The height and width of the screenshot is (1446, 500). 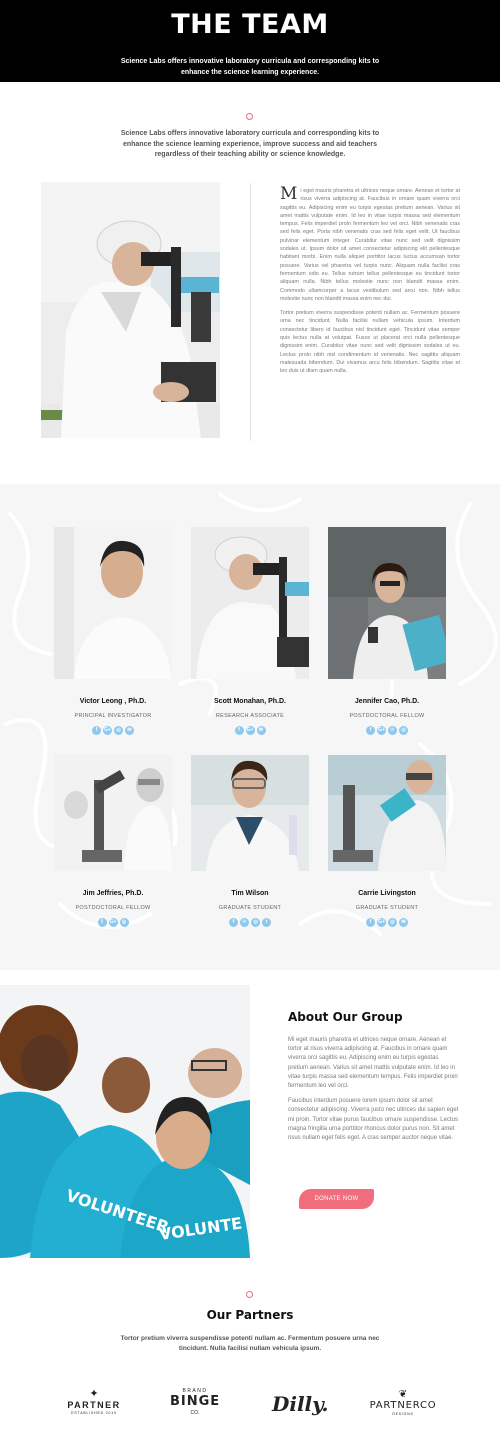 What do you see at coordinates (195, 1413) in the screenshot?
I see `partner-logo-sub: CO.` at bounding box center [195, 1413].